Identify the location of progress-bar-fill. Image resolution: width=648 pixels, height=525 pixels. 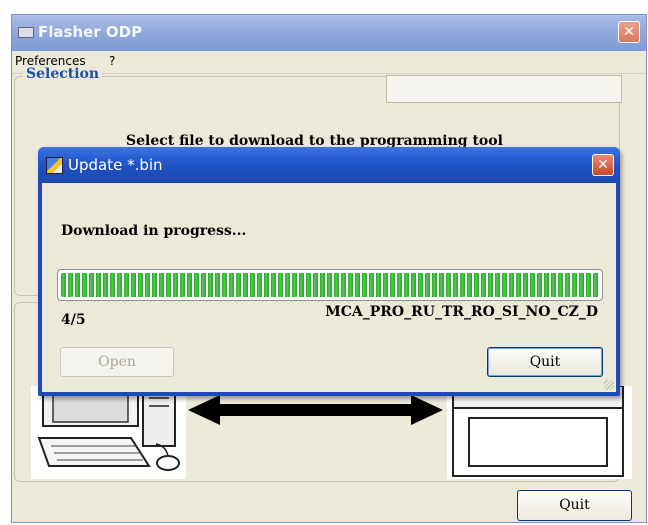
(330, 285).